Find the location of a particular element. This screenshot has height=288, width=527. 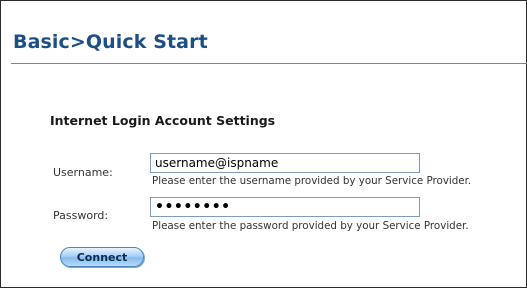

section-heading: Internet Login Account Settings is located at coordinates (163, 120).